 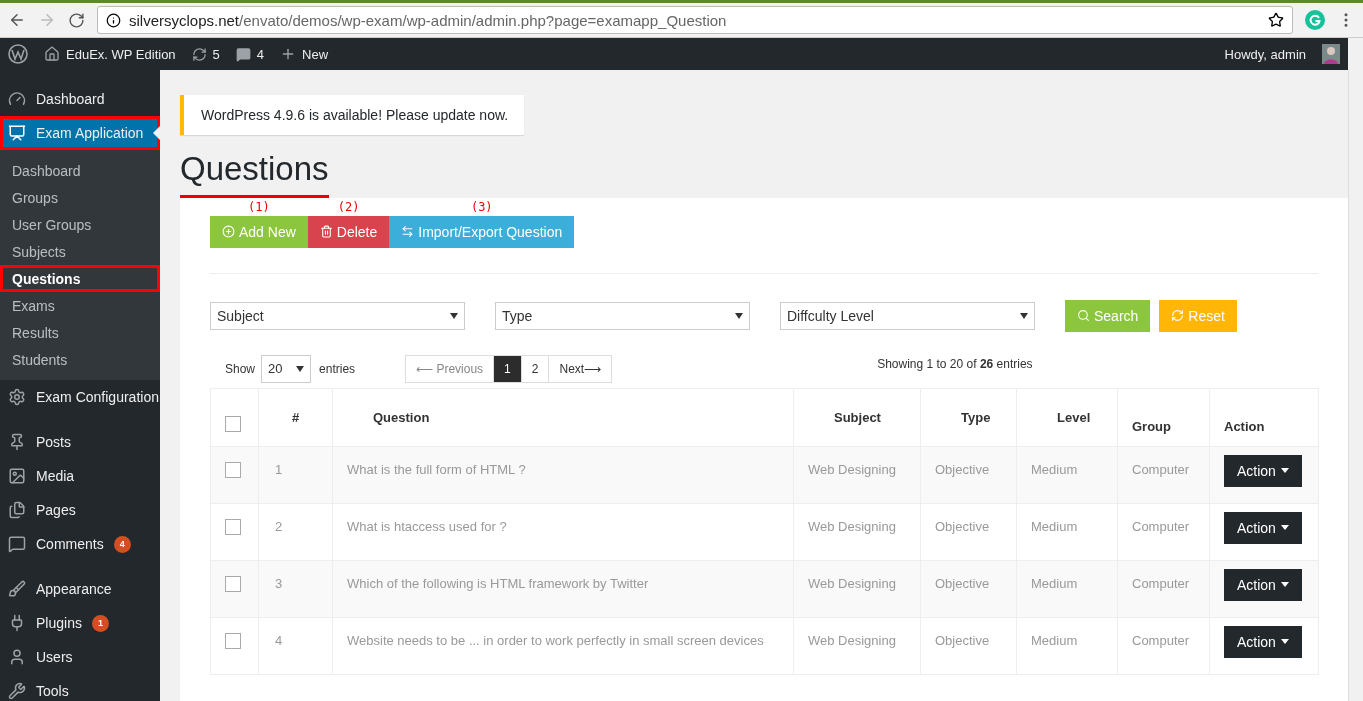 I want to click on sidebar-item: Comments 4, so click(x=80, y=544).